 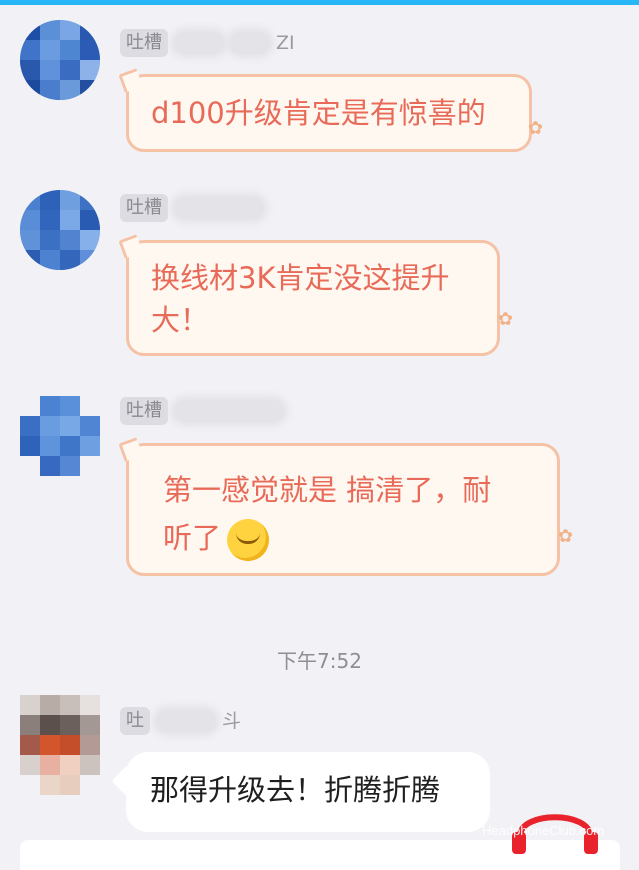 I want to click on hand-over-mouth-emoji-icon, so click(x=248, y=540).